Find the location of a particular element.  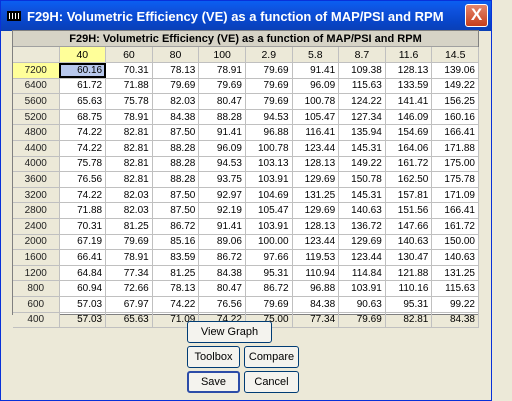

table-cell: 78.13 is located at coordinates (176, 288).